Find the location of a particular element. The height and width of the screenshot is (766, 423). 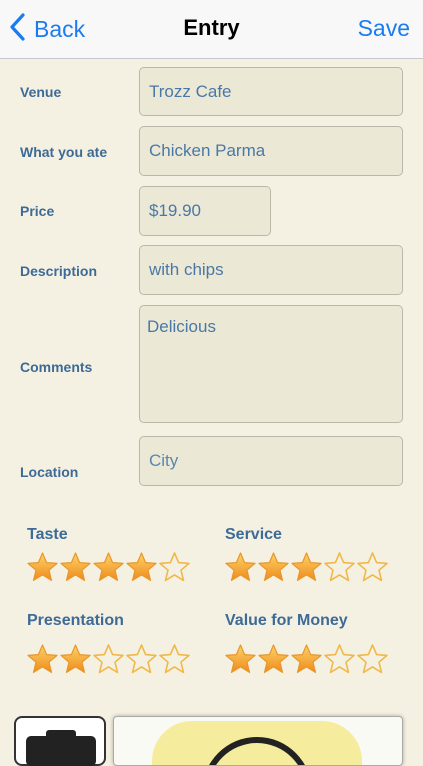

service-rating-stars is located at coordinates (306, 567).